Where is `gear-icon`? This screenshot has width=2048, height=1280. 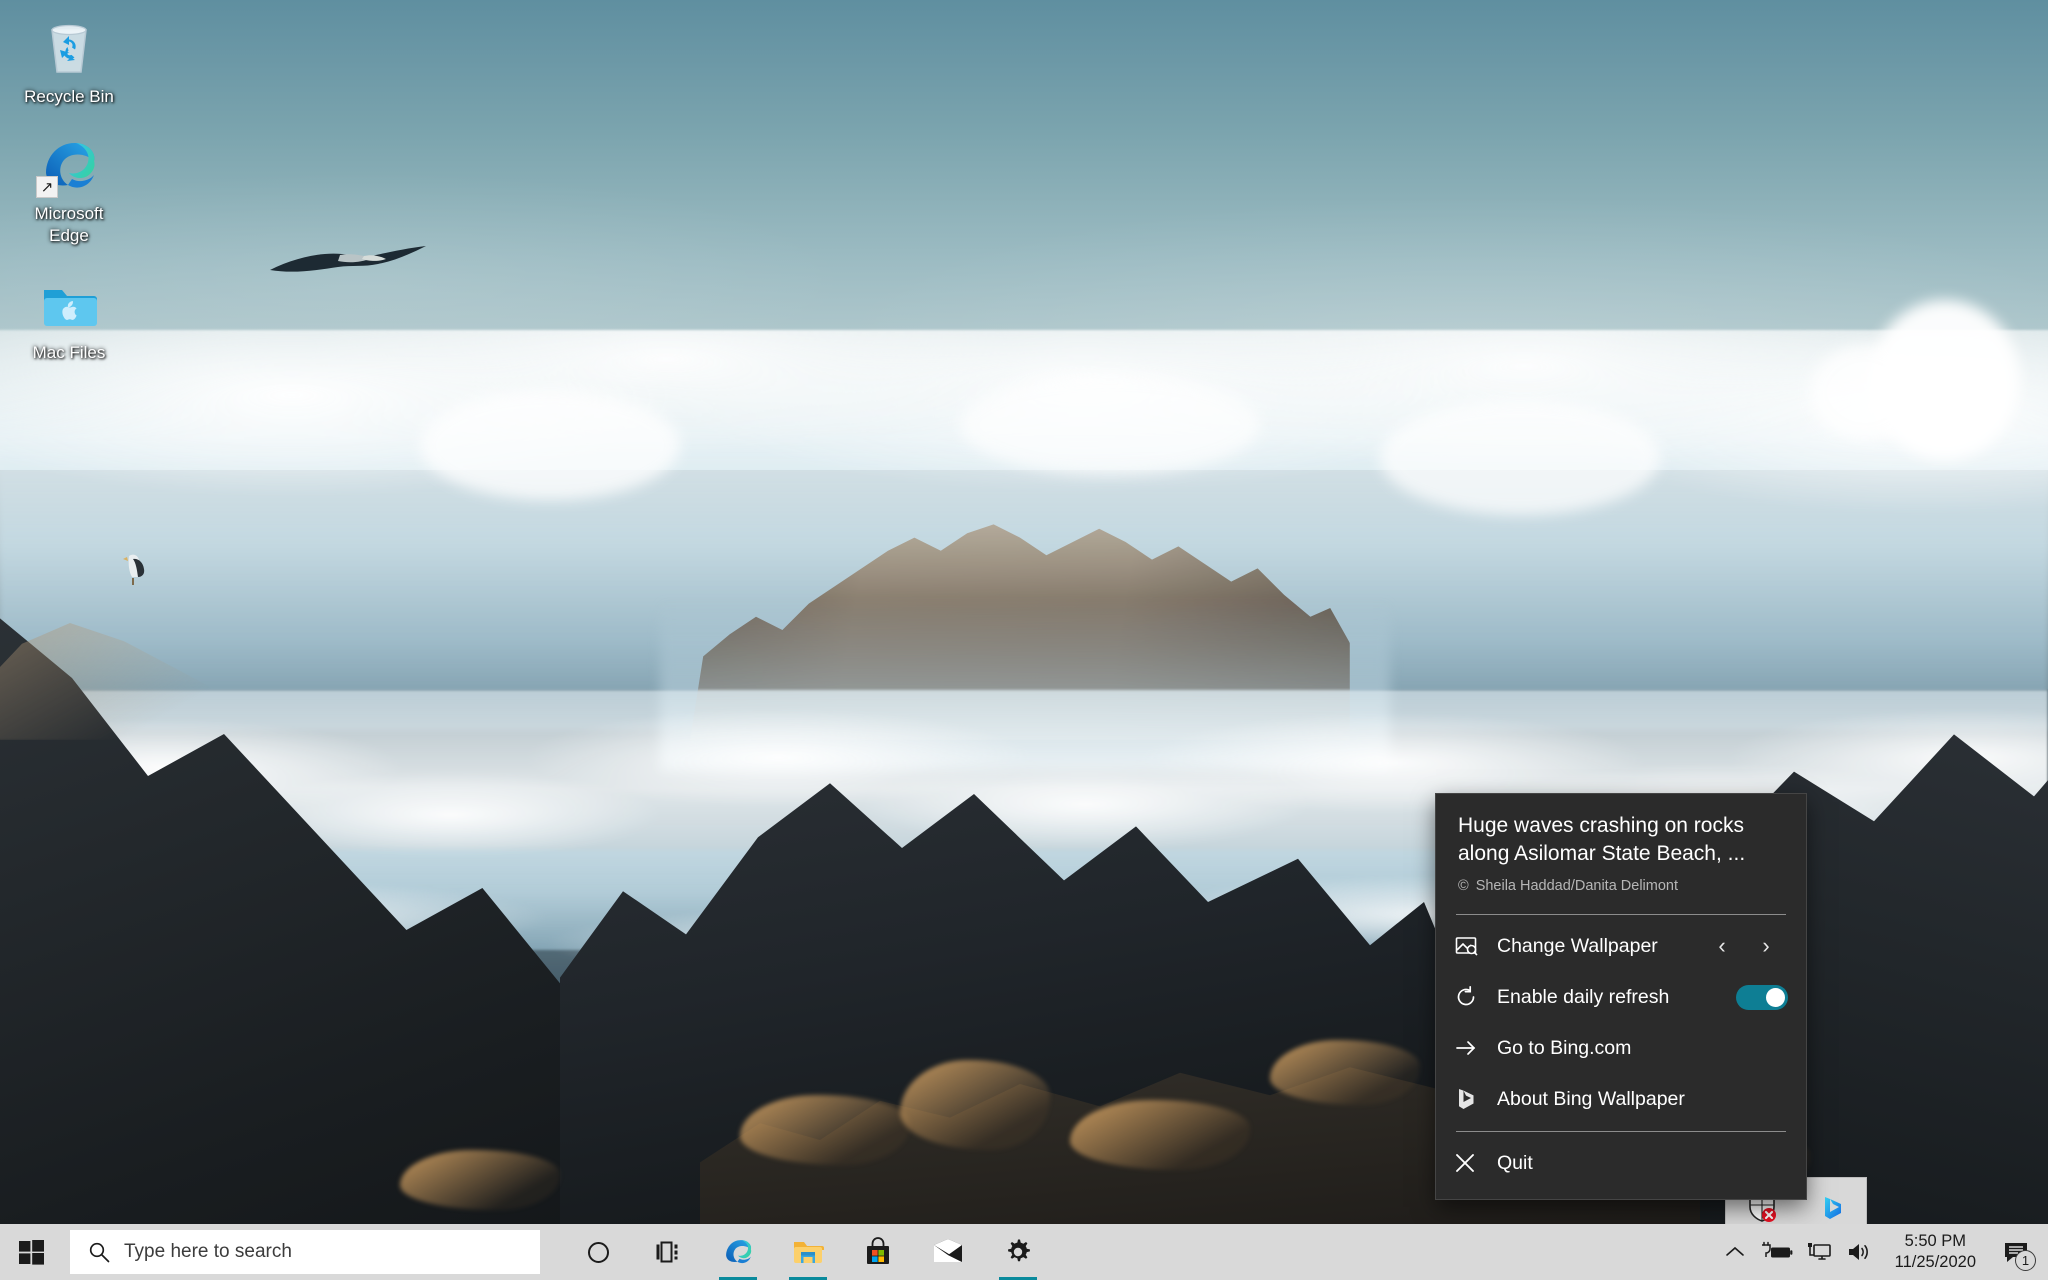 gear-icon is located at coordinates (1019, 1250).